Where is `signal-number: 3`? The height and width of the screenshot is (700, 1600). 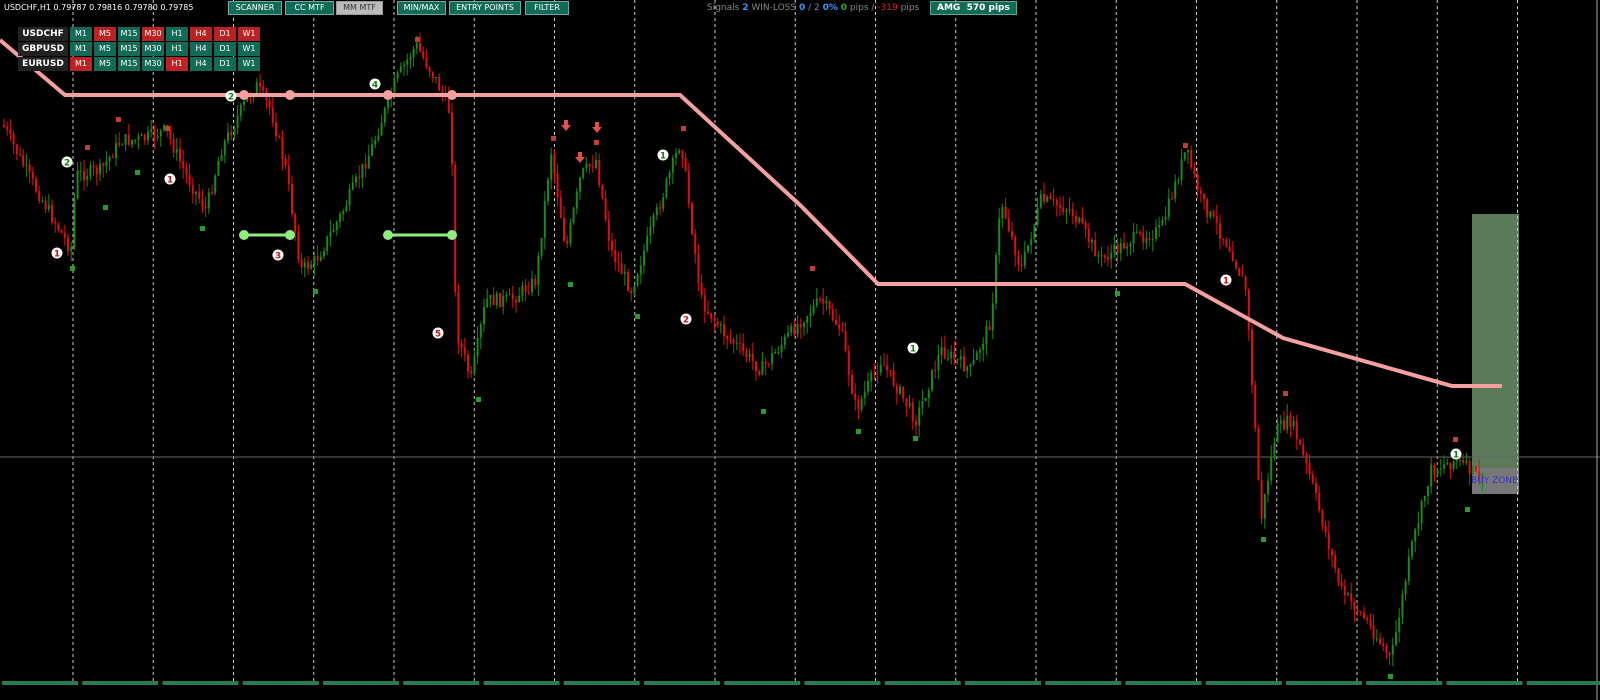 signal-number: 3 is located at coordinates (278, 257).